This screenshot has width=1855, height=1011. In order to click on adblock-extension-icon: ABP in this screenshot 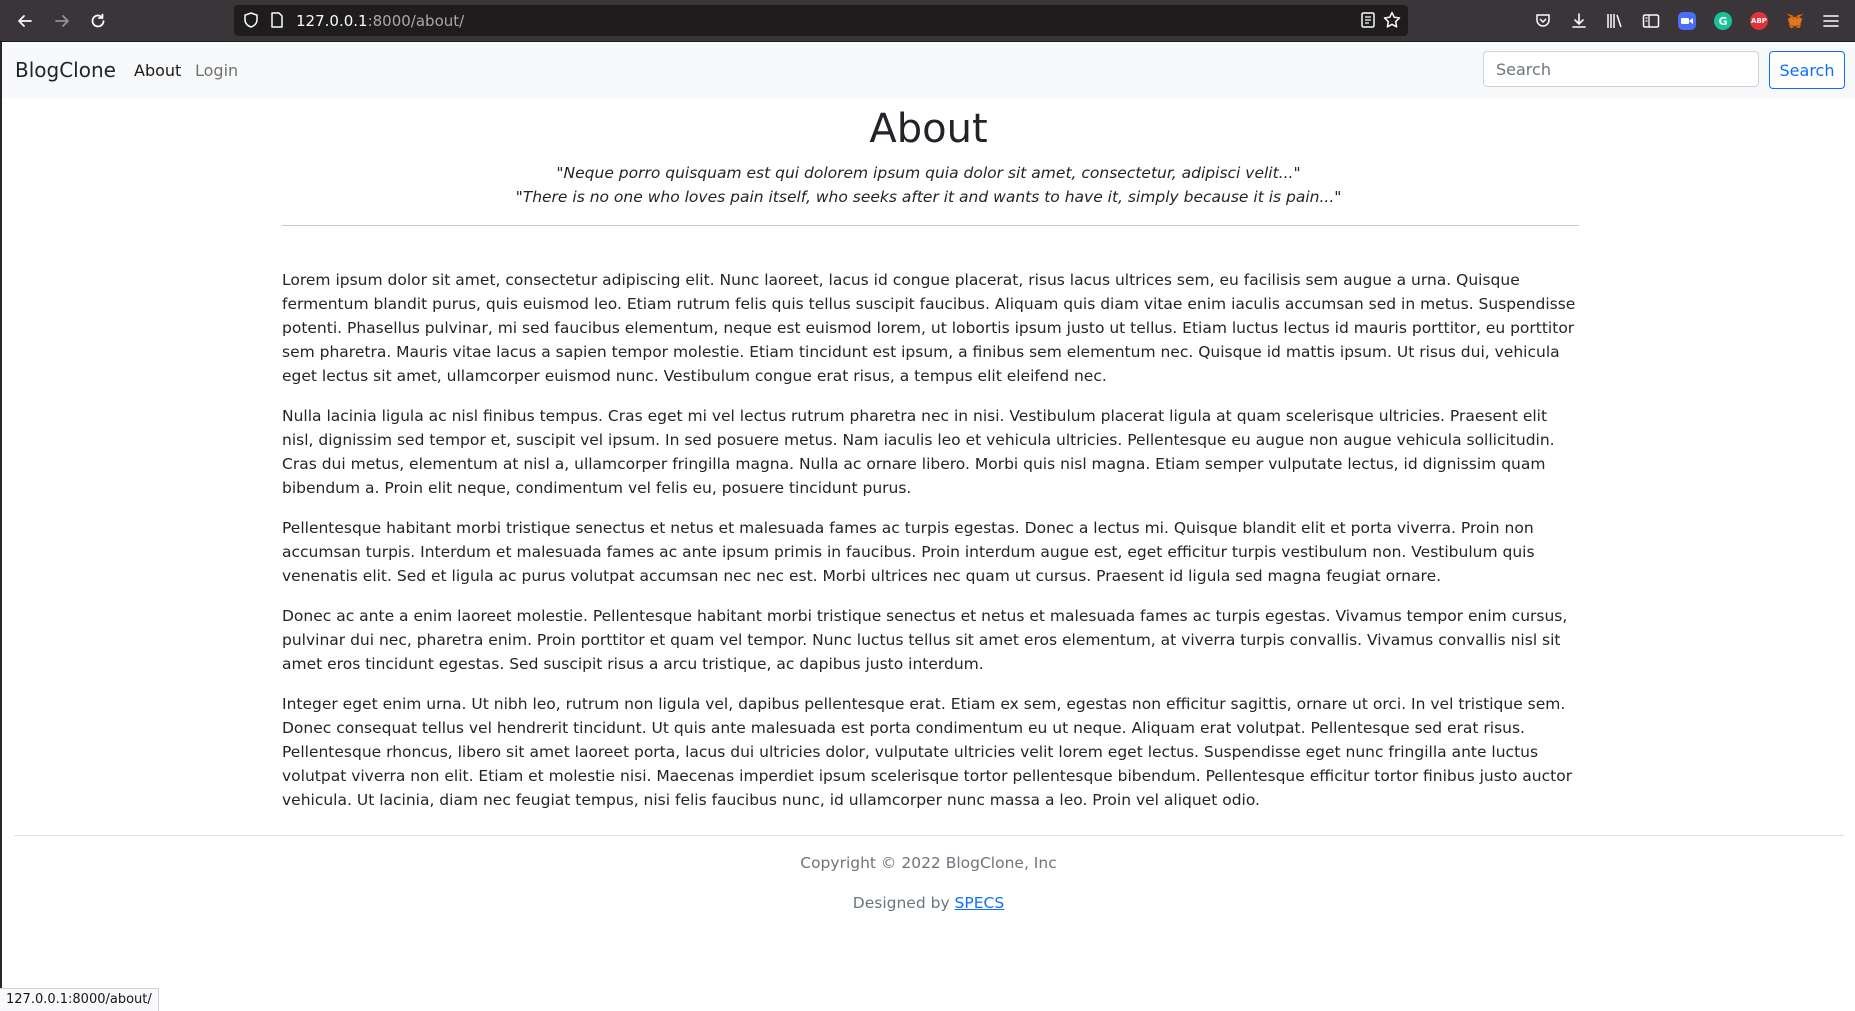, I will do `click(1759, 21)`.